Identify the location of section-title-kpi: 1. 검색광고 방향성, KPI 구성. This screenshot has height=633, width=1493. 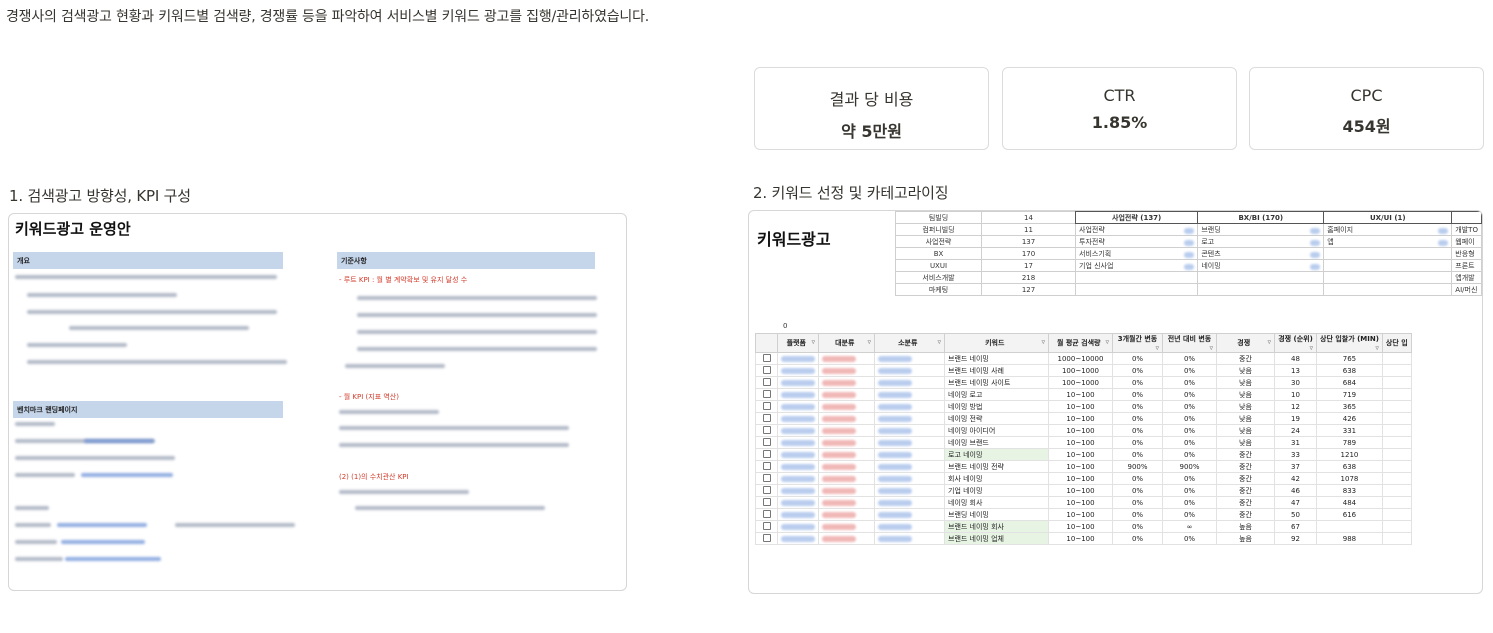
(100, 196).